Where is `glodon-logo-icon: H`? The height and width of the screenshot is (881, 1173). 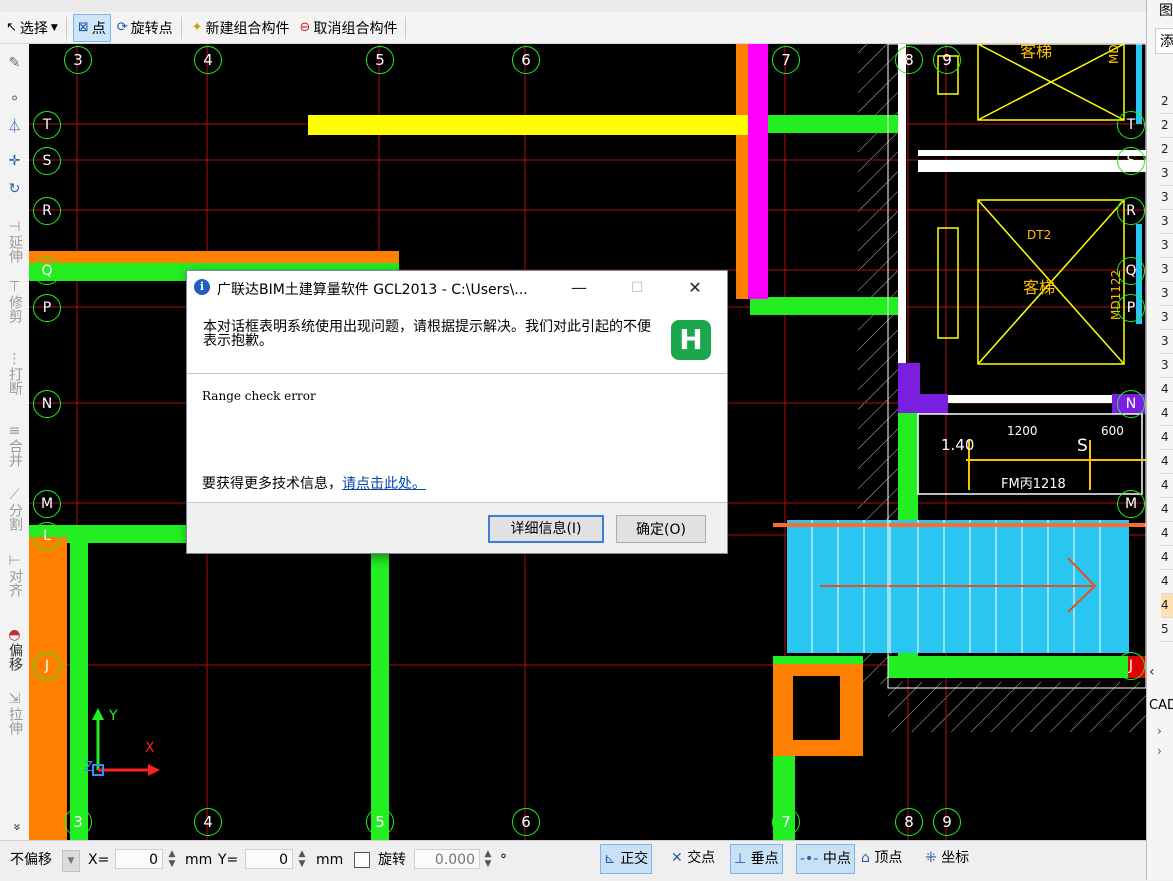 glodon-logo-icon: H is located at coordinates (691, 340).